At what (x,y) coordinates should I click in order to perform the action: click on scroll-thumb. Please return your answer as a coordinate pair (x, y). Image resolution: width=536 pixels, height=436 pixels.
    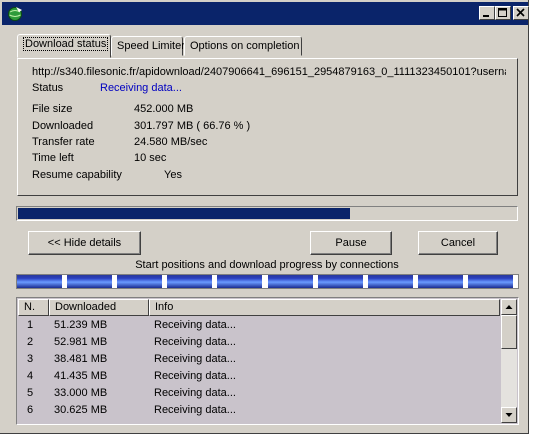
    Looking at the image, I should click on (509, 332).